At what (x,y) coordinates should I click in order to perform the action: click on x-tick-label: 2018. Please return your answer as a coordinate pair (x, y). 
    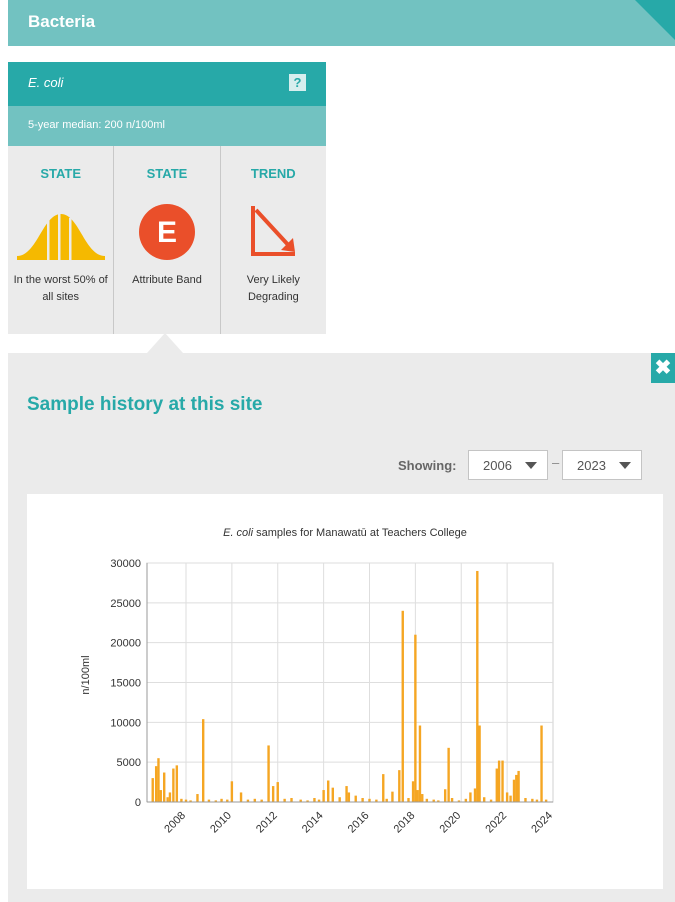
    Looking at the image, I should click on (405, 823).